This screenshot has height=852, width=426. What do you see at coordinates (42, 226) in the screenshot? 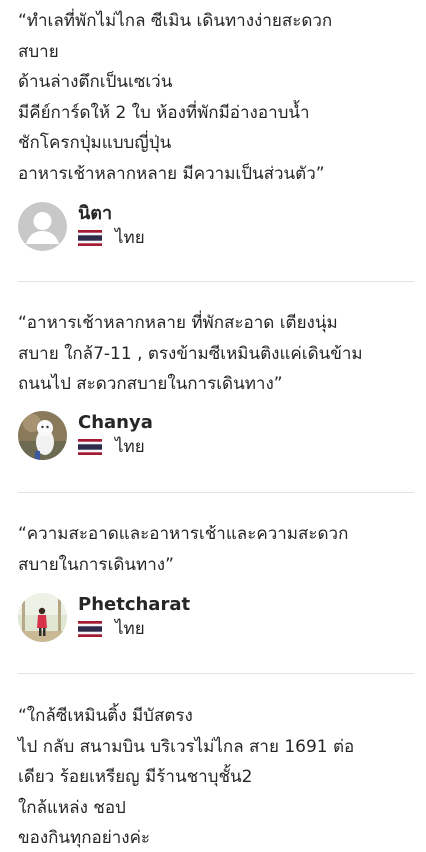
I see `default-person-icon` at bounding box center [42, 226].